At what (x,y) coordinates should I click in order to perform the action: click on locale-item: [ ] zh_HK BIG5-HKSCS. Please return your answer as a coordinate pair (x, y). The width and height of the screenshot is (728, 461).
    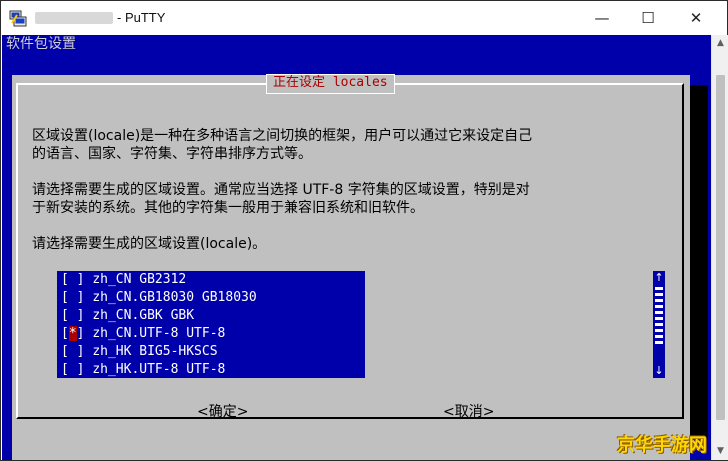
    Looking at the image, I should click on (211, 352).